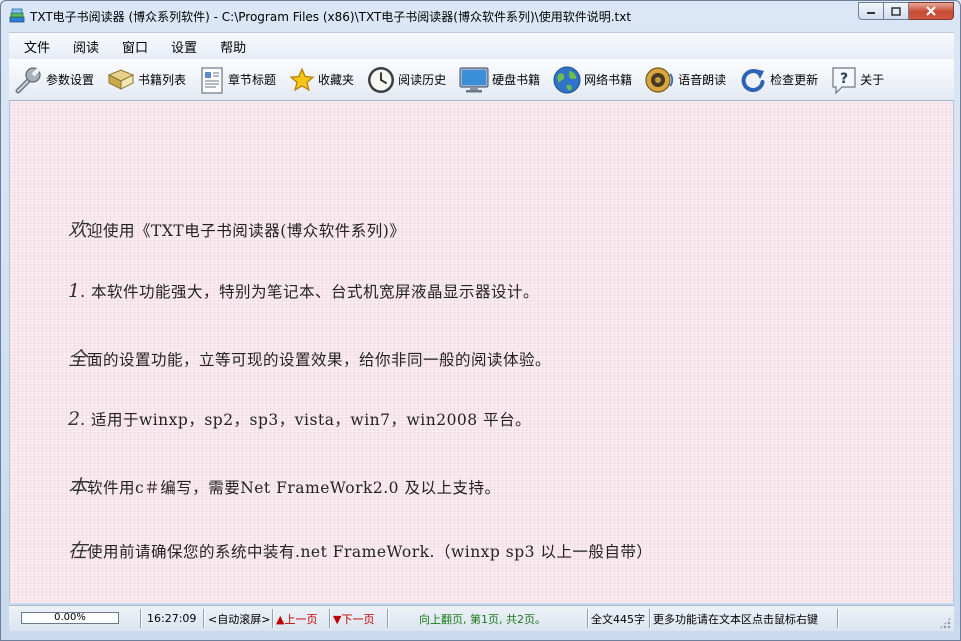  I want to click on progress-text: 0.00%, so click(70, 617).